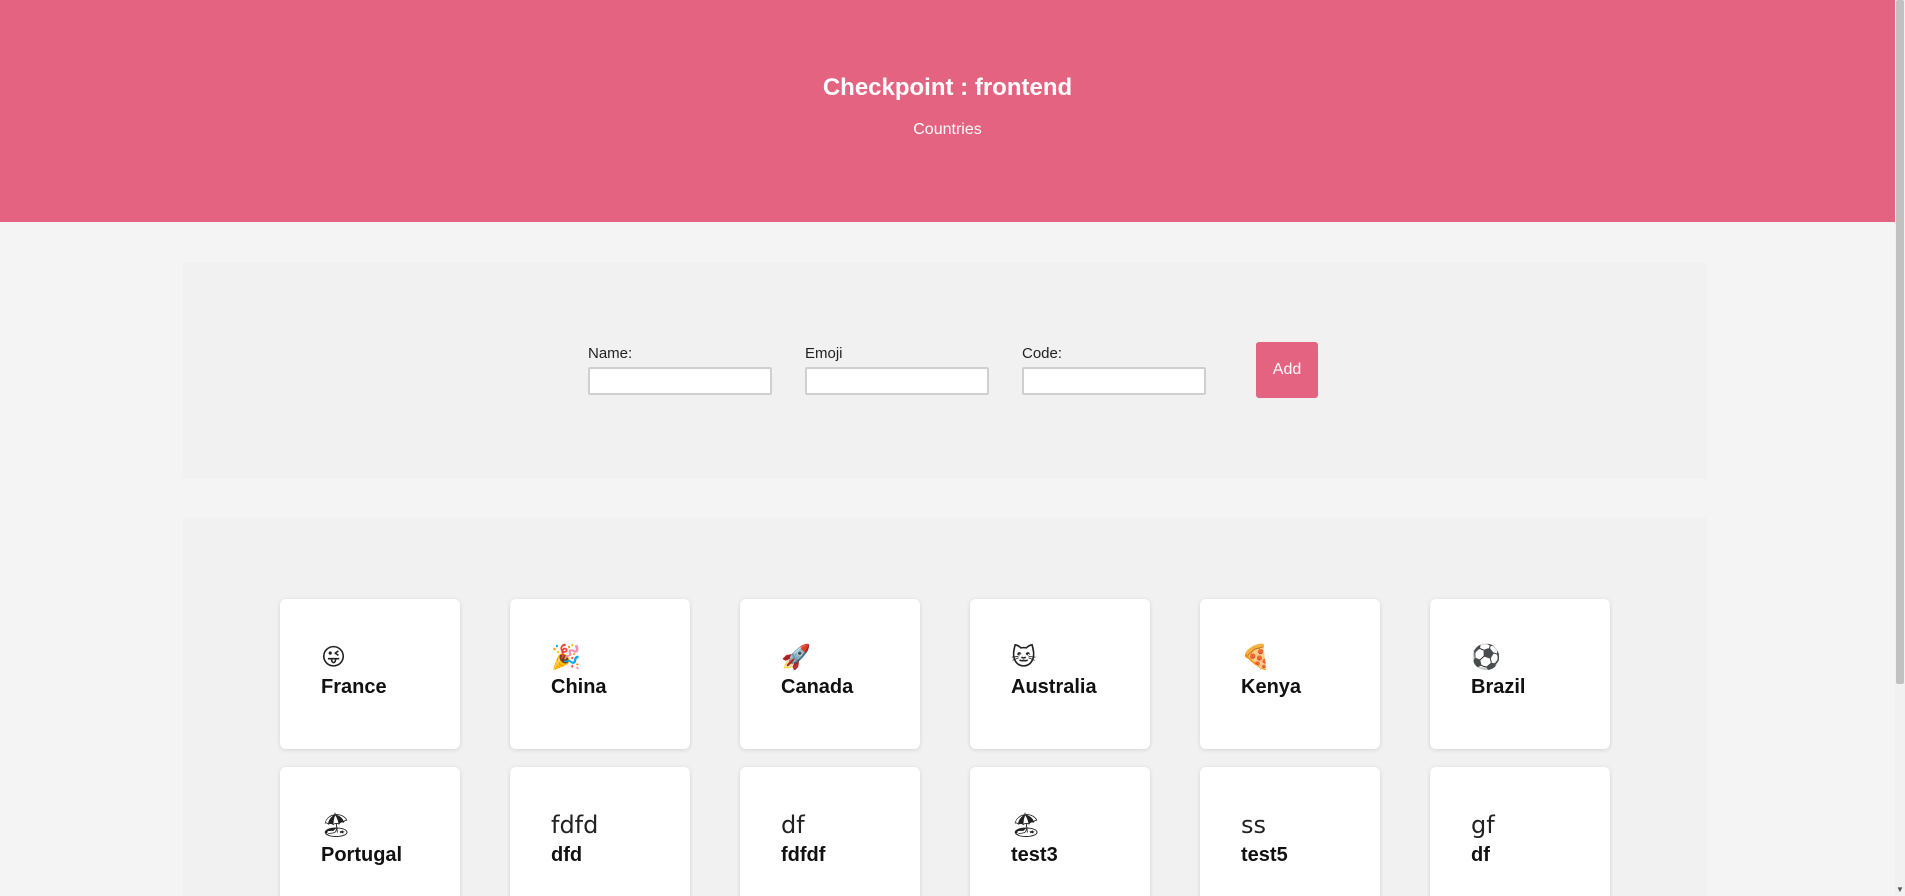 This screenshot has width=1905, height=896. Describe the element at coordinates (362, 855) in the screenshot. I see `country-name: Portugal` at that location.